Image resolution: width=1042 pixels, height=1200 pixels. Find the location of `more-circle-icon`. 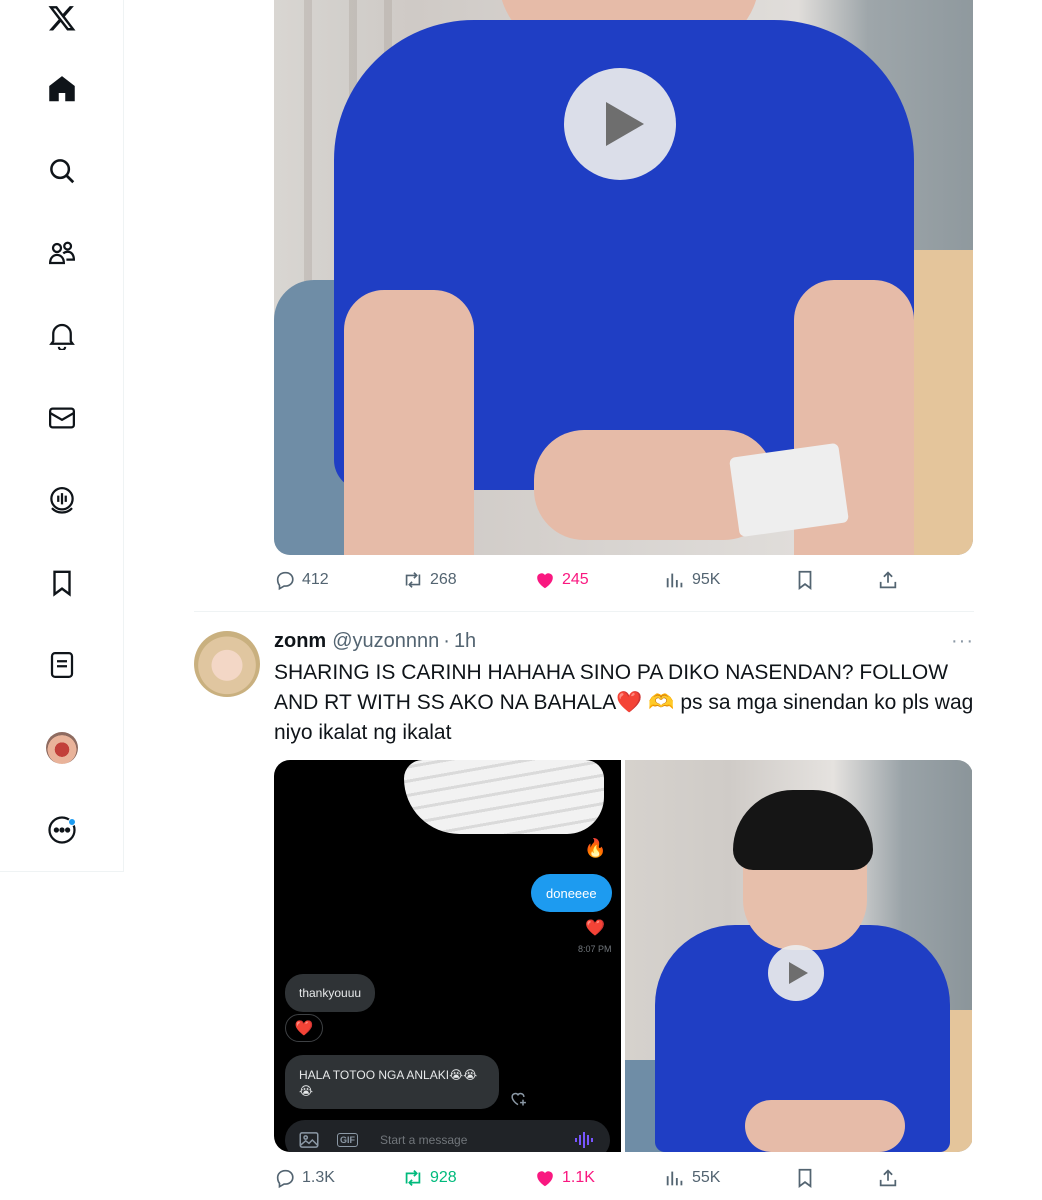

more-circle-icon is located at coordinates (62, 830).